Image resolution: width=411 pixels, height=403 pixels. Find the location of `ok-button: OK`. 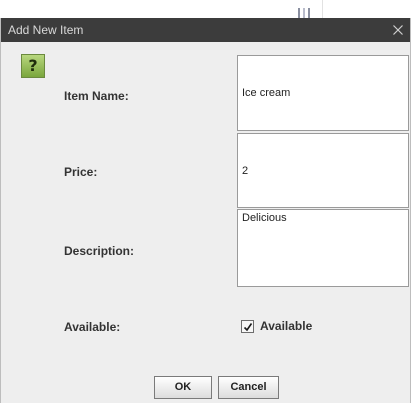

ok-button: OK is located at coordinates (183, 387).